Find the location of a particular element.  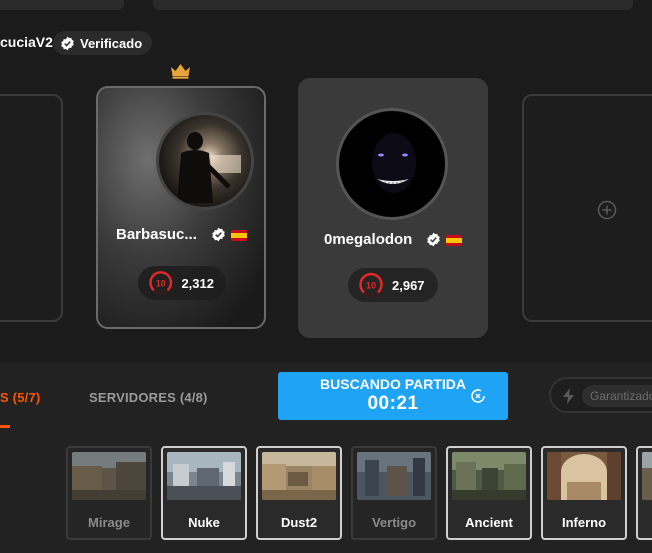

map-card-inferno: Inferno is located at coordinates (584, 493).